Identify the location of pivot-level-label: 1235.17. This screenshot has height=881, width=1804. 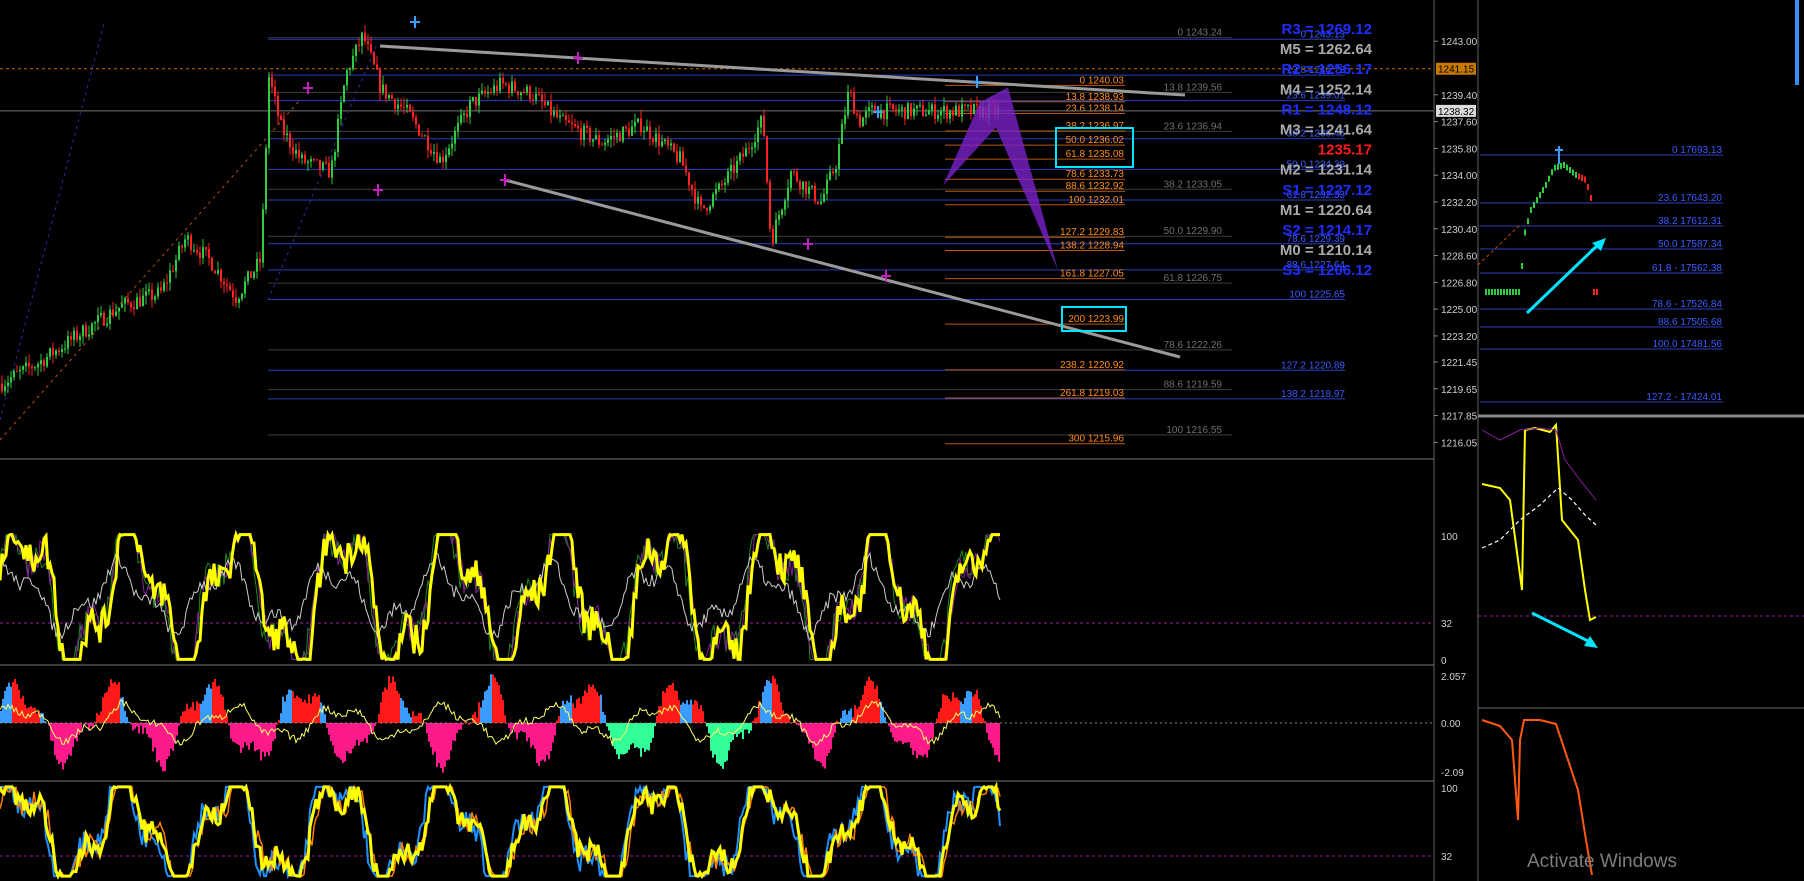
(1345, 150).